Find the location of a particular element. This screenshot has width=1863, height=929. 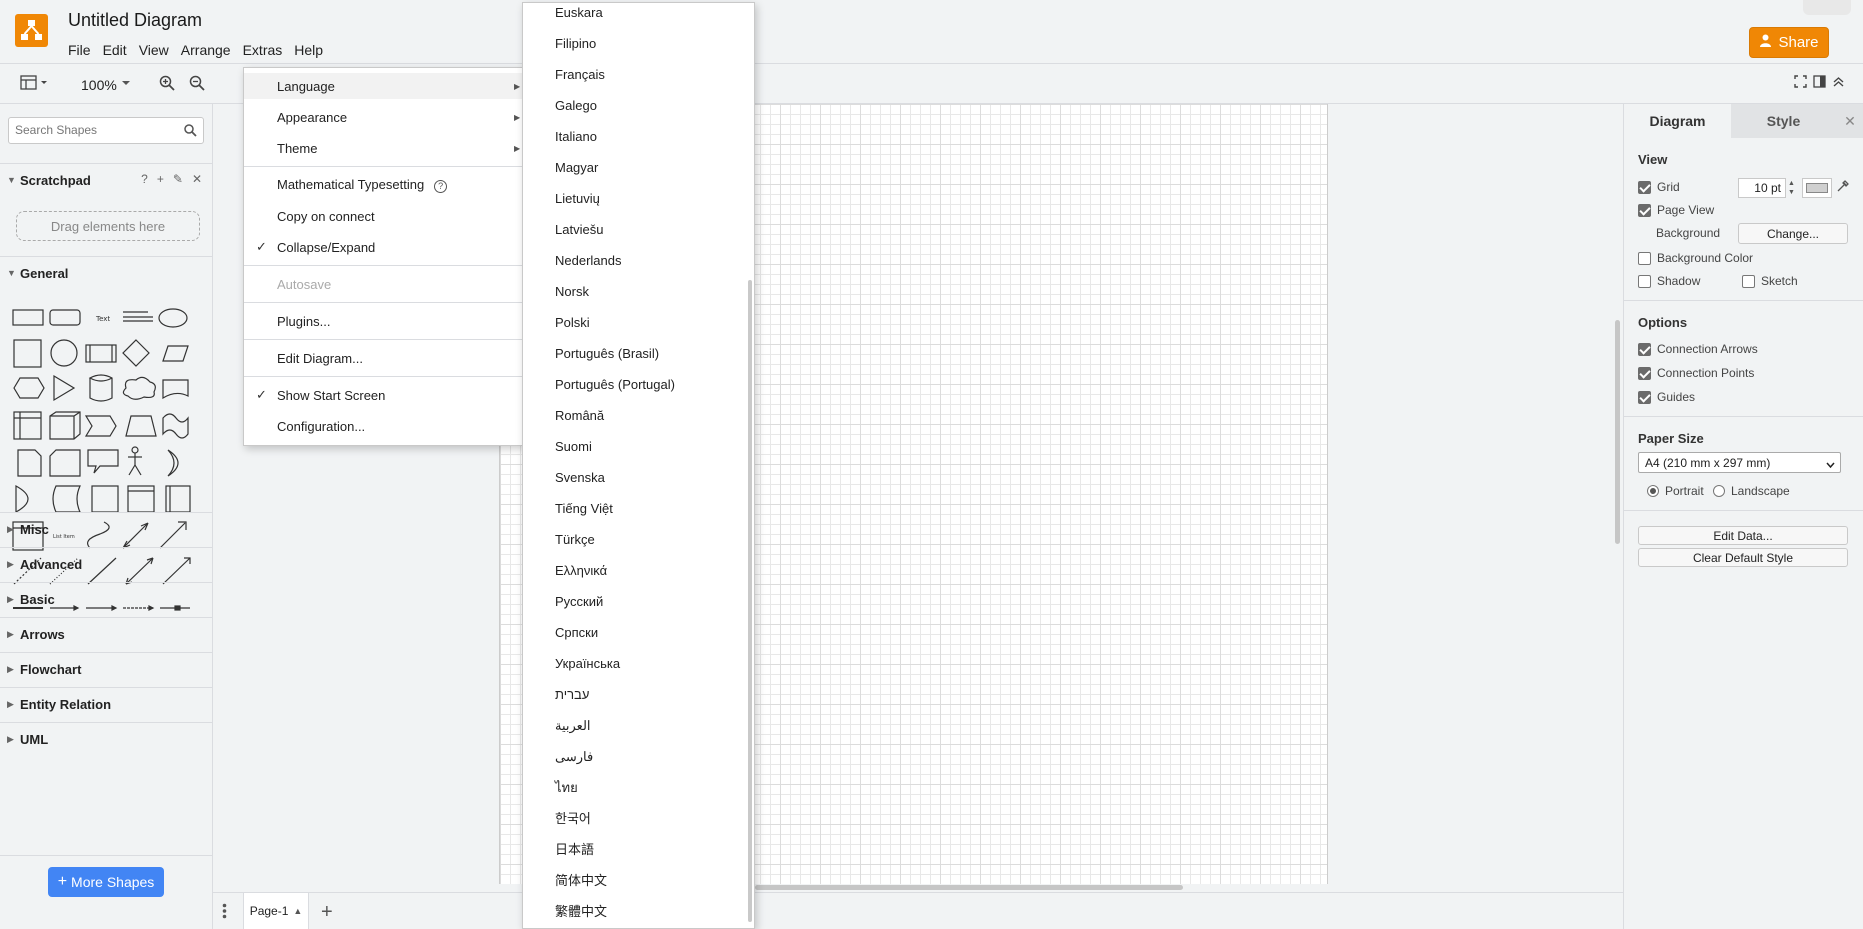

horizontal-scrollbar is located at coordinates (969, 887).